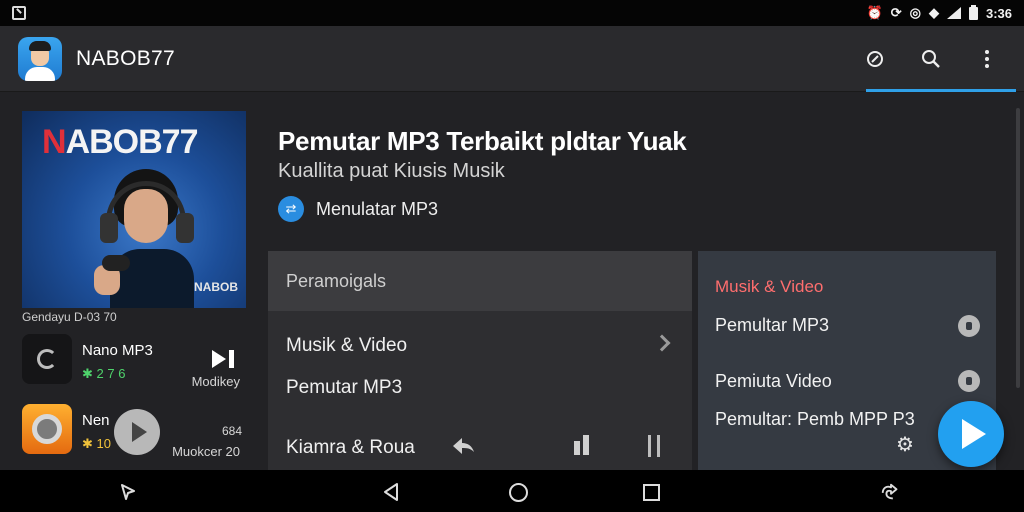 Image resolution: width=1024 pixels, height=512 pixels. I want to click on category-badge: ⇄ Menulatar MP3, so click(358, 209).